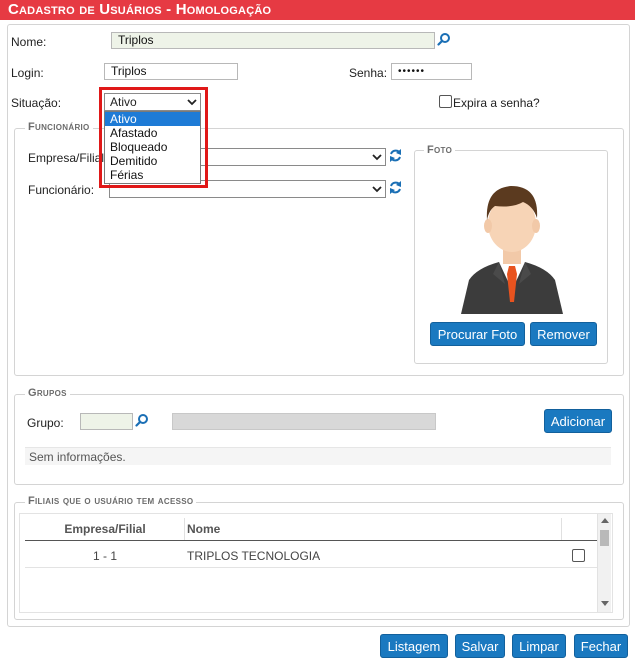 The height and width of the screenshot is (672, 635). What do you see at coordinates (106, 421) in the screenshot?
I see `grupo-field` at bounding box center [106, 421].